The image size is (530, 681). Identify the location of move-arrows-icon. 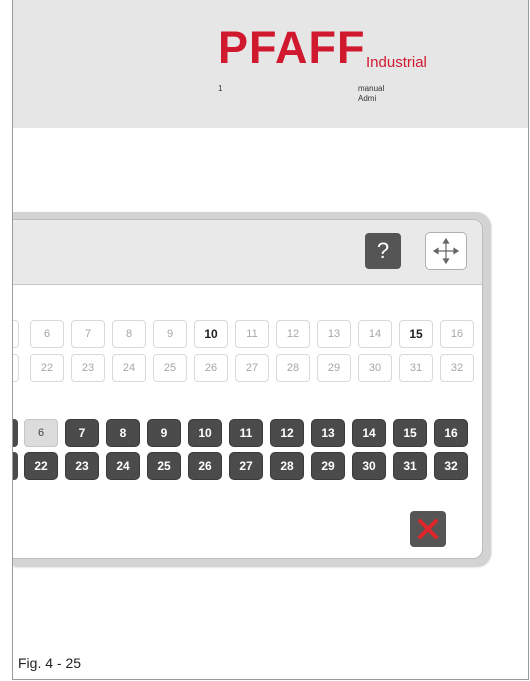
(446, 251).